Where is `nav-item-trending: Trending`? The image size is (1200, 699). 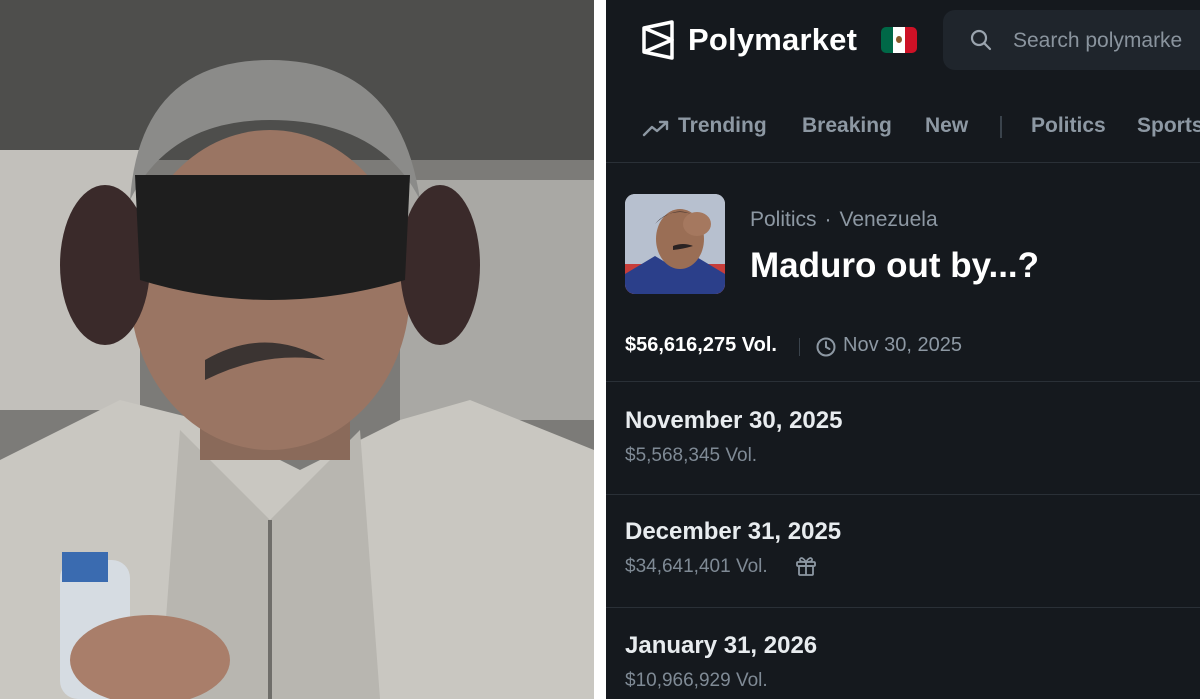
nav-item-trending: Trending is located at coordinates (722, 126).